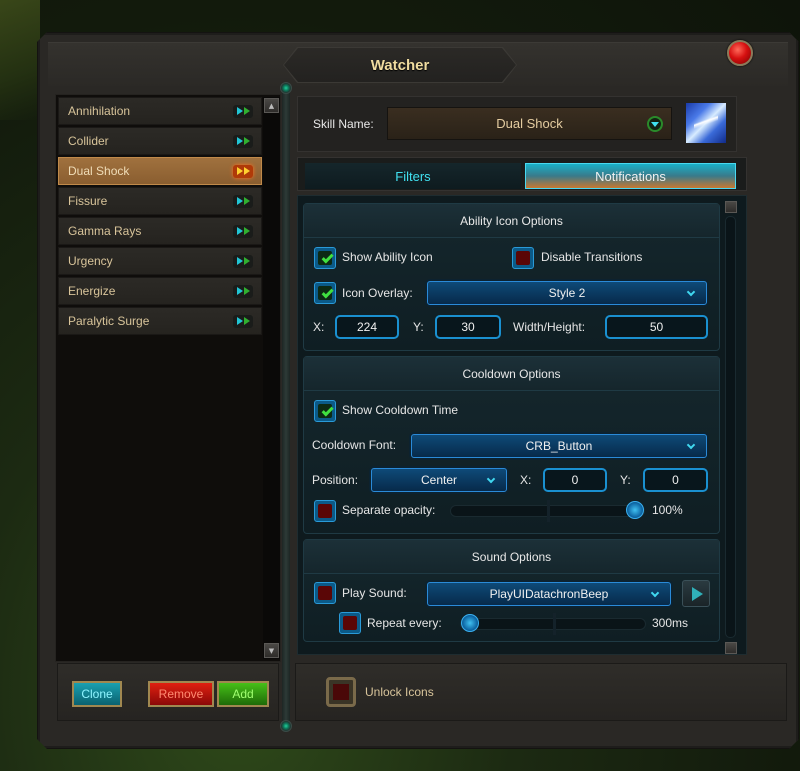 This screenshot has height=771, width=800. What do you see at coordinates (92, 291) in the screenshot?
I see `skill-item-label: Energize` at bounding box center [92, 291].